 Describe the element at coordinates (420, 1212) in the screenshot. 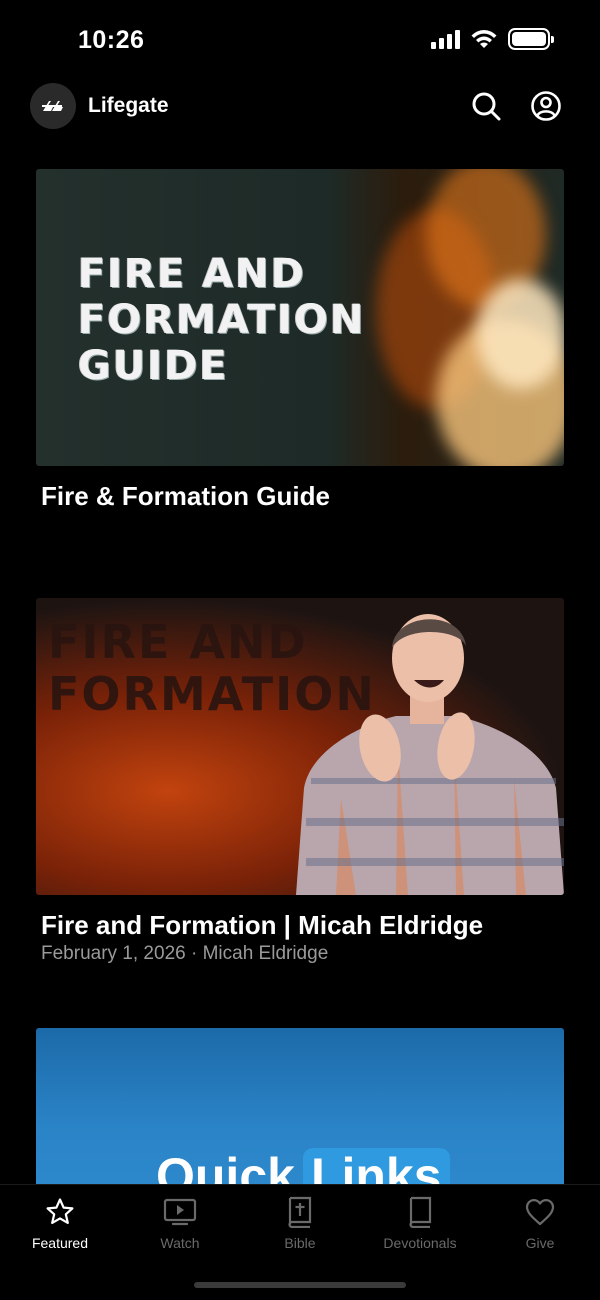

I see `book-icon` at that location.